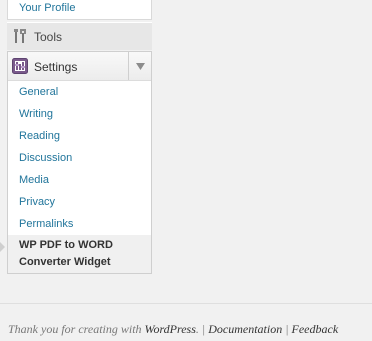 This screenshot has height=341, width=372. What do you see at coordinates (65, 262) in the screenshot?
I see `current-item-line2: Converter Widget` at bounding box center [65, 262].